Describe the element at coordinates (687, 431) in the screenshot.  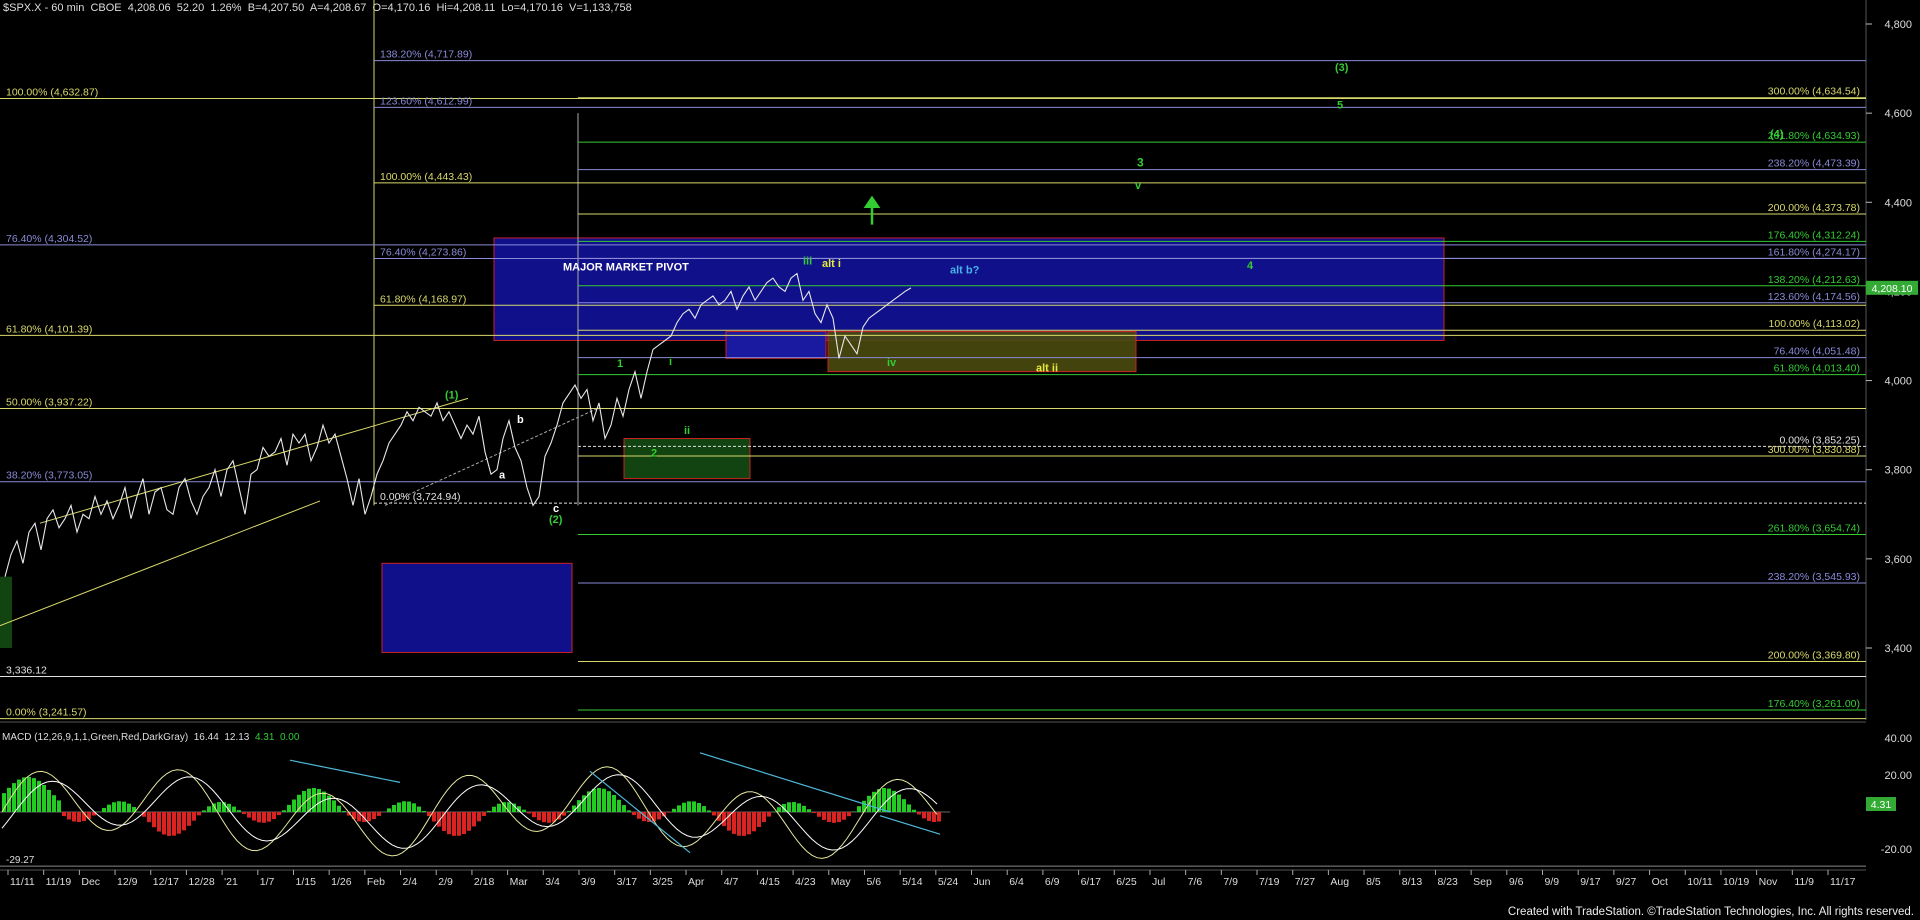
I see `wave-label: ii` at that location.